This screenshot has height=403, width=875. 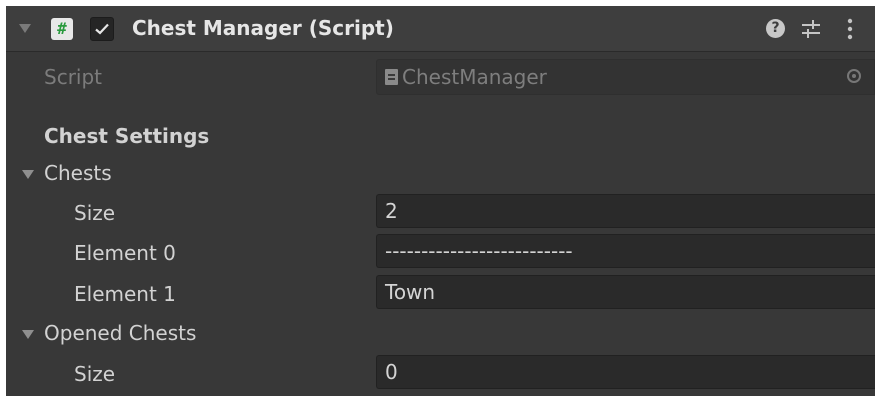 What do you see at coordinates (28, 174) in the screenshot?
I see `chests-foldout-arrow-icon` at bounding box center [28, 174].